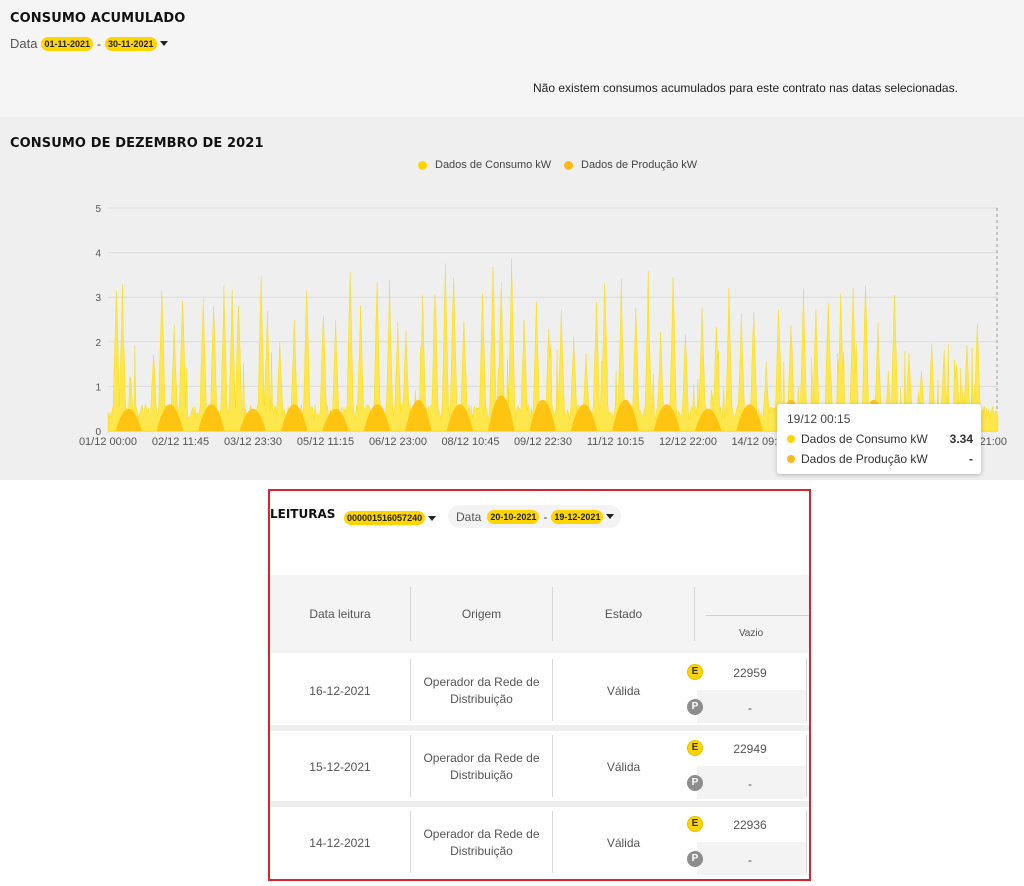 The height and width of the screenshot is (886, 1024). I want to click on date-to-pill: 30-11-2021, so click(131, 43).